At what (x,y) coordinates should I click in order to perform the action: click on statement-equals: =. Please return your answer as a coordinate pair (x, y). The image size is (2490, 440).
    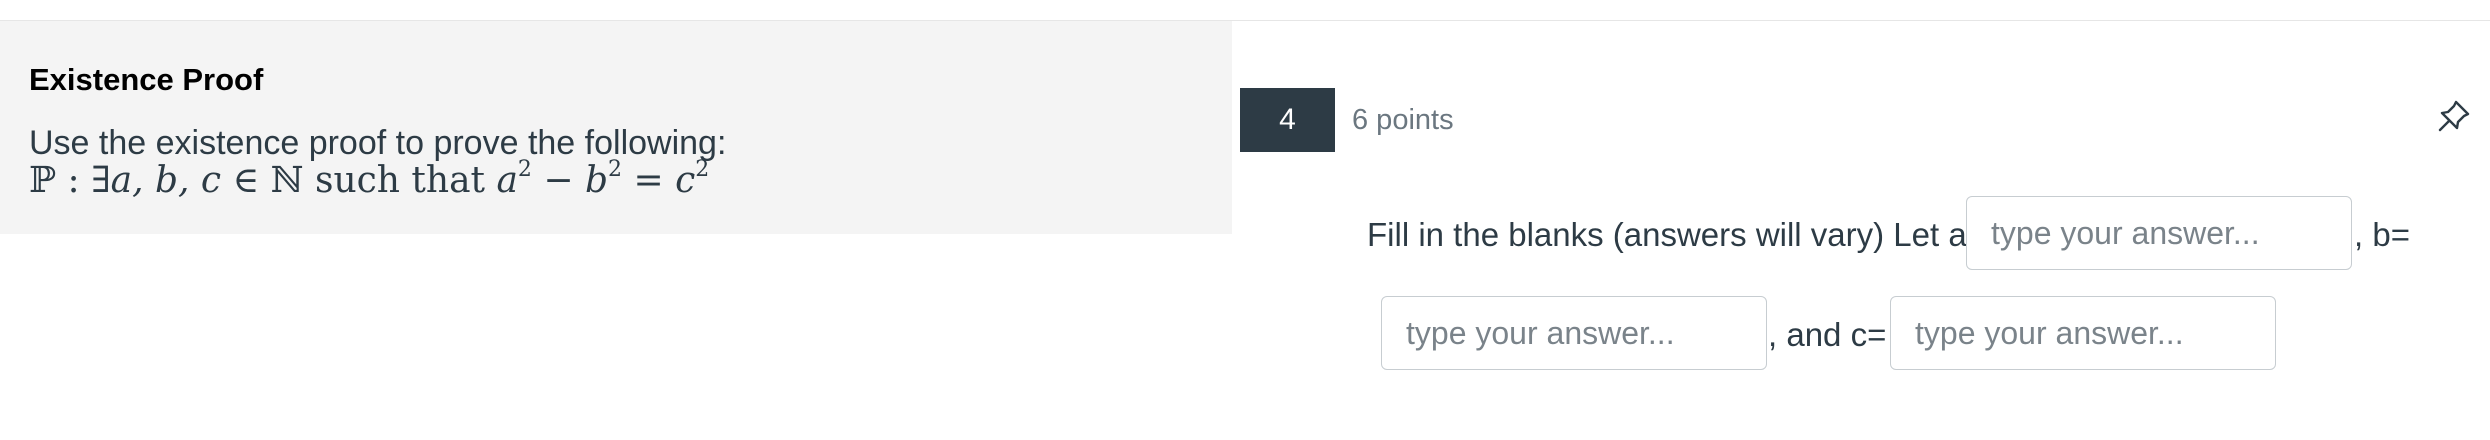
    Looking at the image, I should click on (649, 180).